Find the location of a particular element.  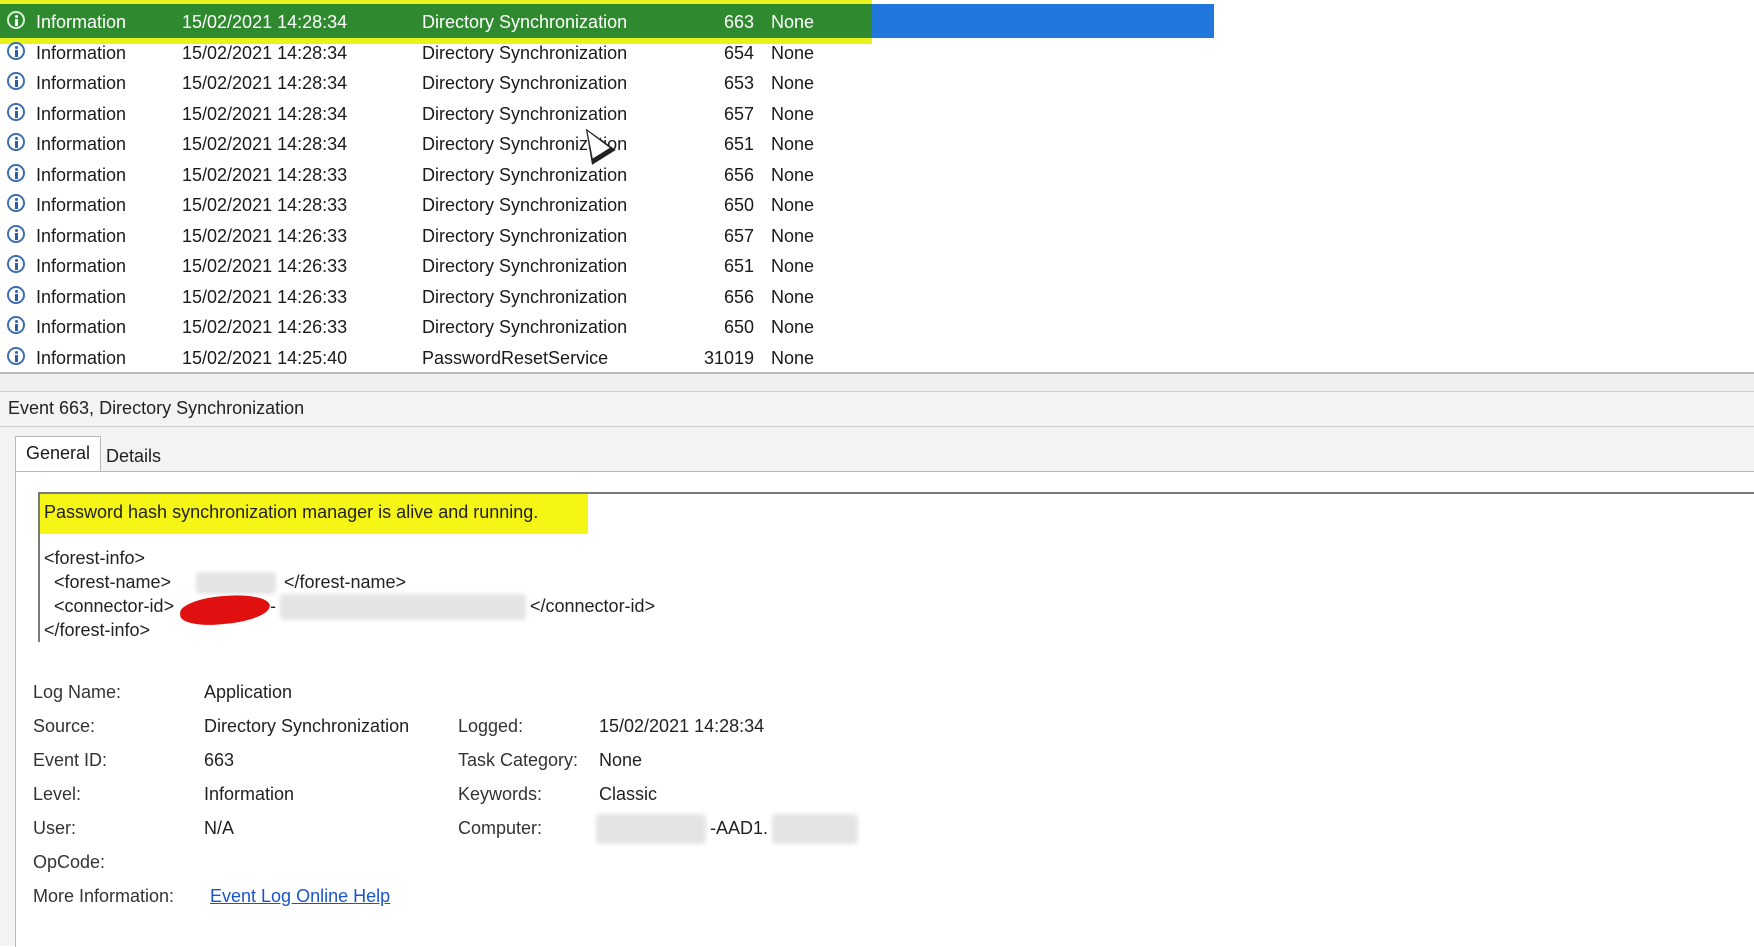

computer-label: Computer: is located at coordinates (500, 828).